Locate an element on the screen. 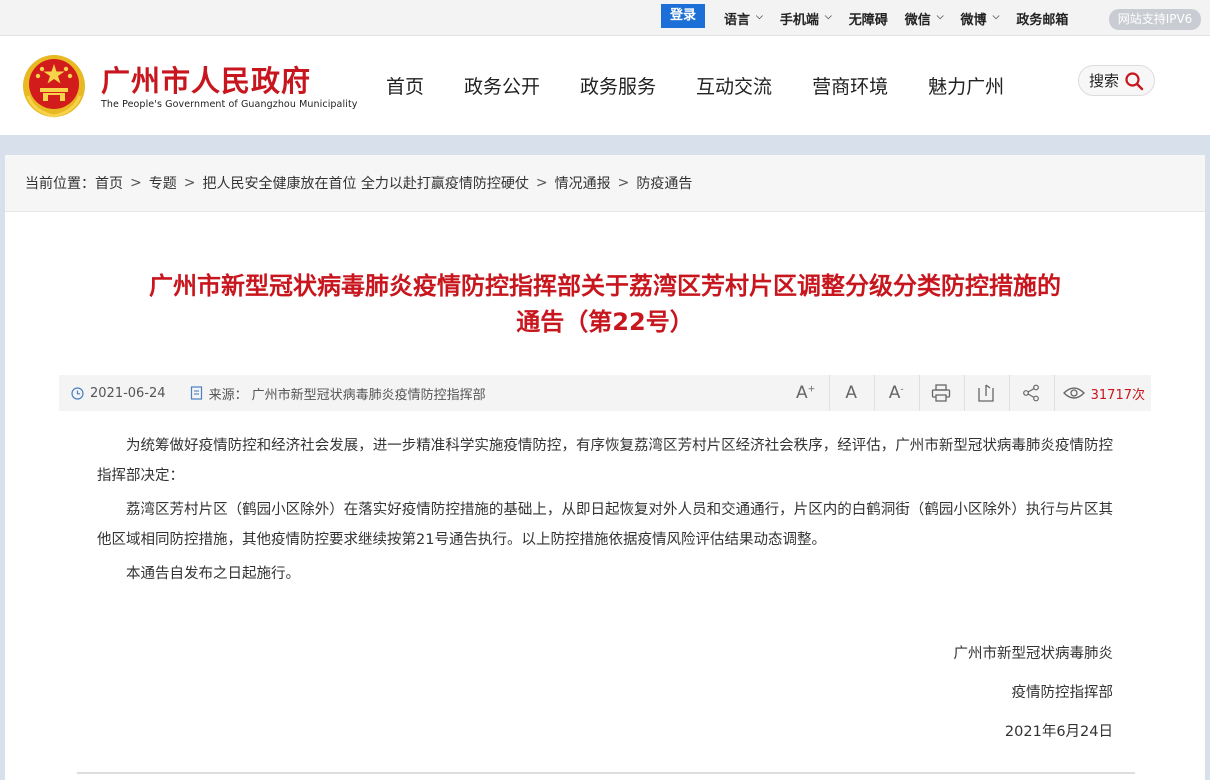  search-label: 搜索 is located at coordinates (1103, 81).